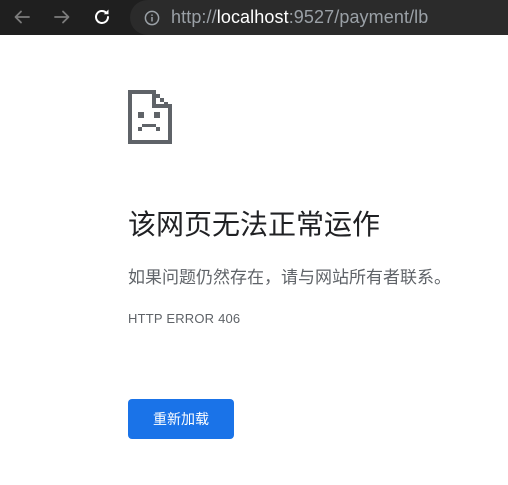 The width and height of the screenshot is (508, 485). I want to click on error-code: HTTP ERROR 406, so click(184, 318).